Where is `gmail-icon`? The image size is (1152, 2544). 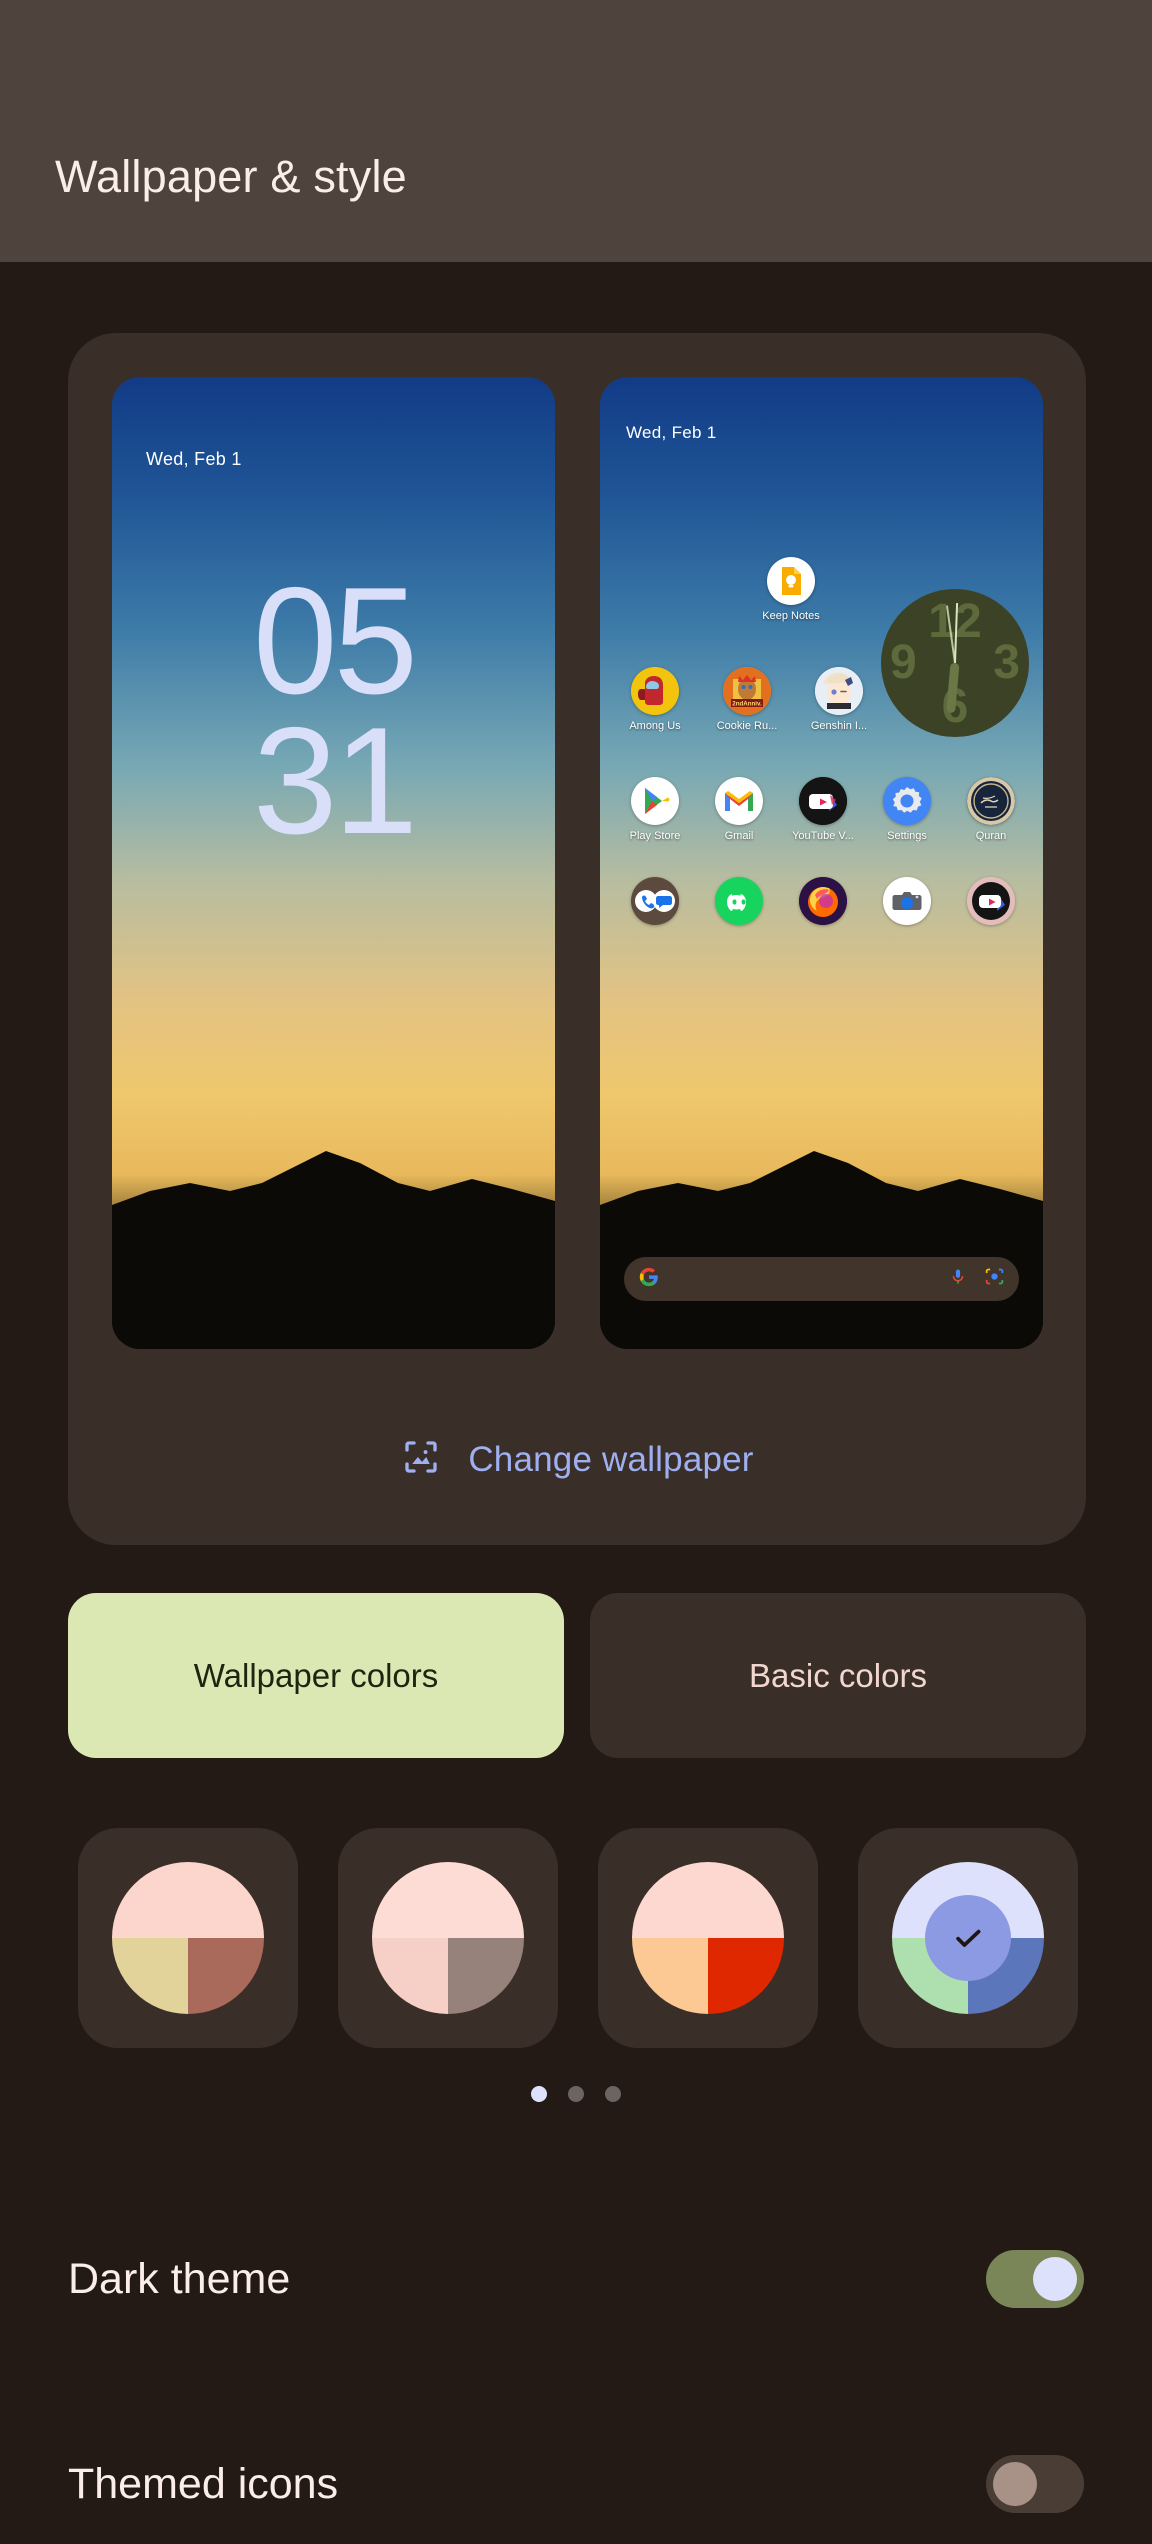
gmail-icon is located at coordinates (739, 801).